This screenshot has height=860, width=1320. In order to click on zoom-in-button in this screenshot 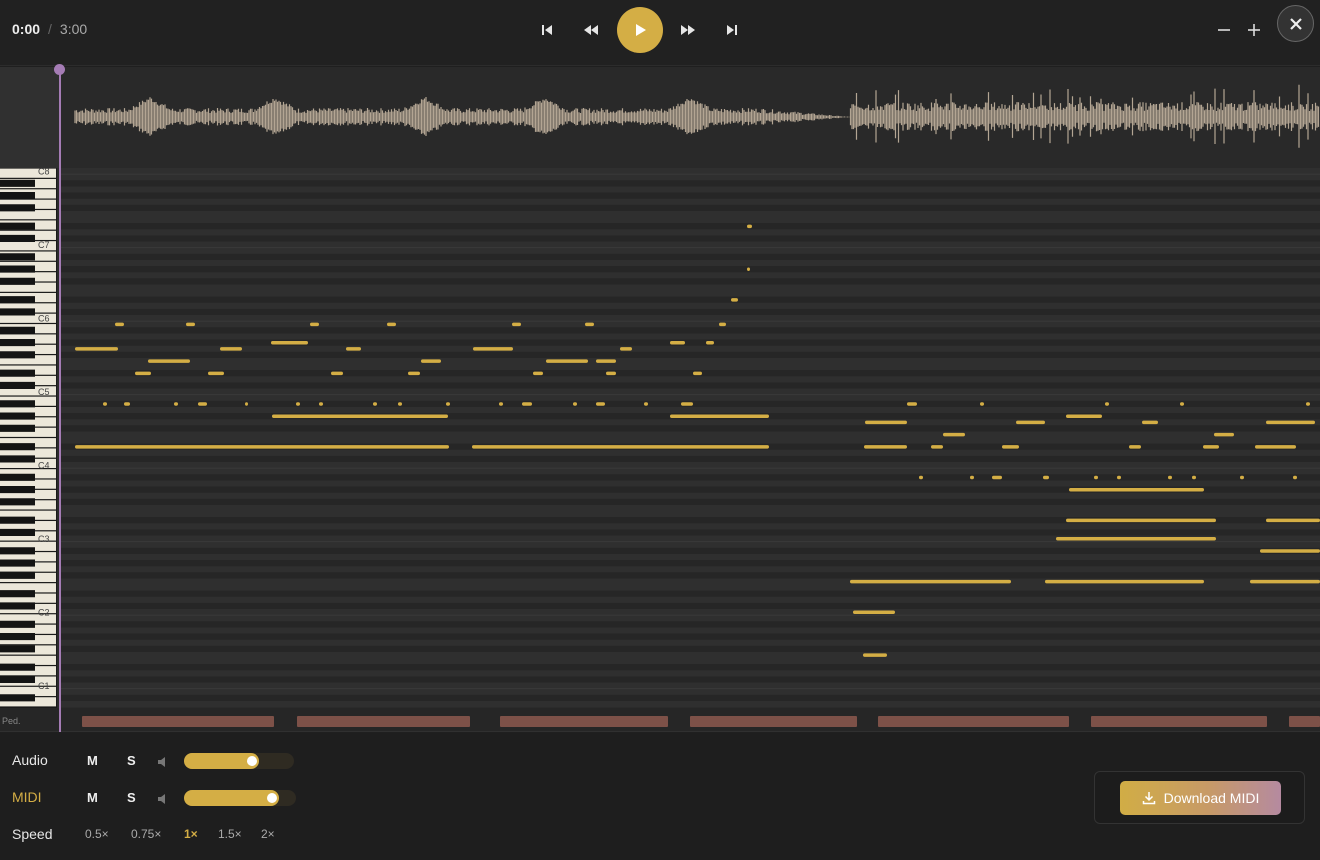, I will do `click(1254, 30)`.